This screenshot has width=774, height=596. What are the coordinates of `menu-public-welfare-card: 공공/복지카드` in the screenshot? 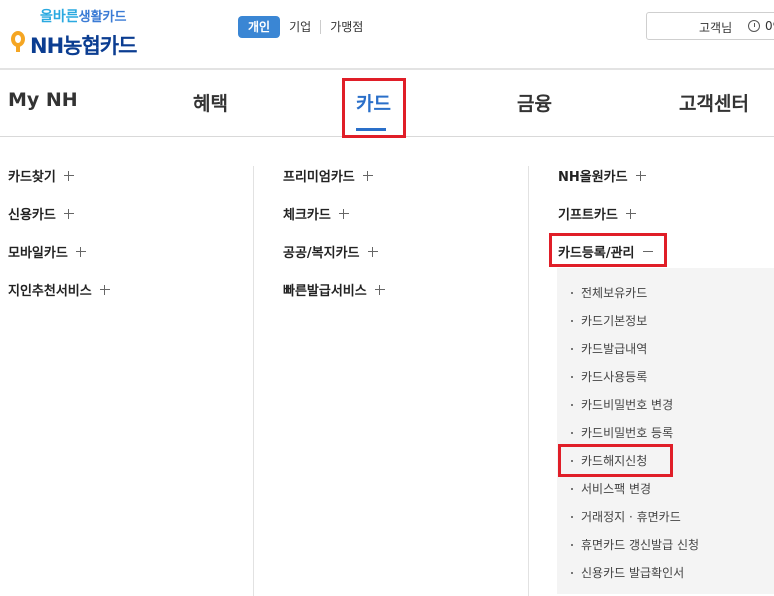 It's located at (330, 251).